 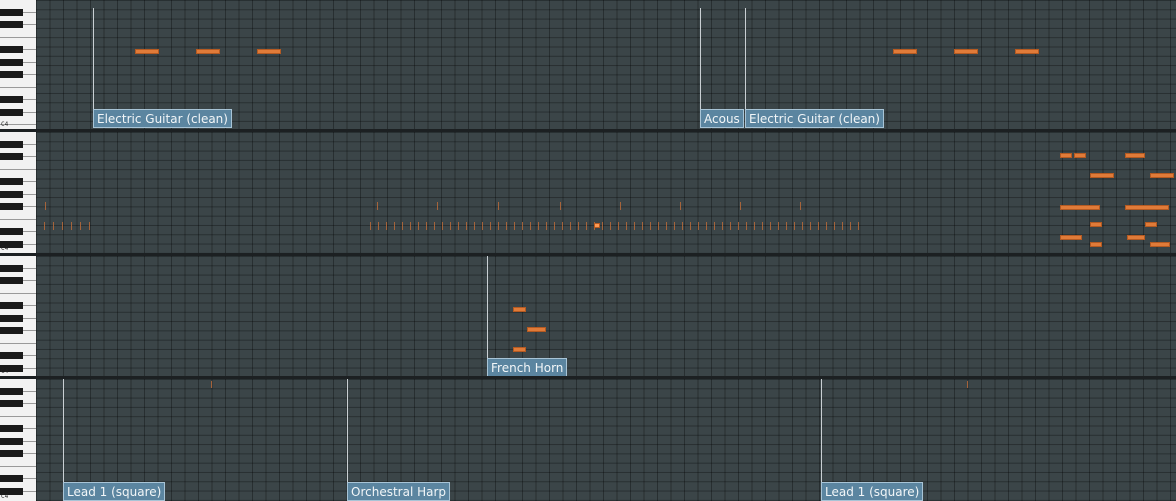 What do you see at coordinates (527, 367) in the screenshot?
I see `clip-label-french-horn: French Horn` at bounding box center [527, 367].